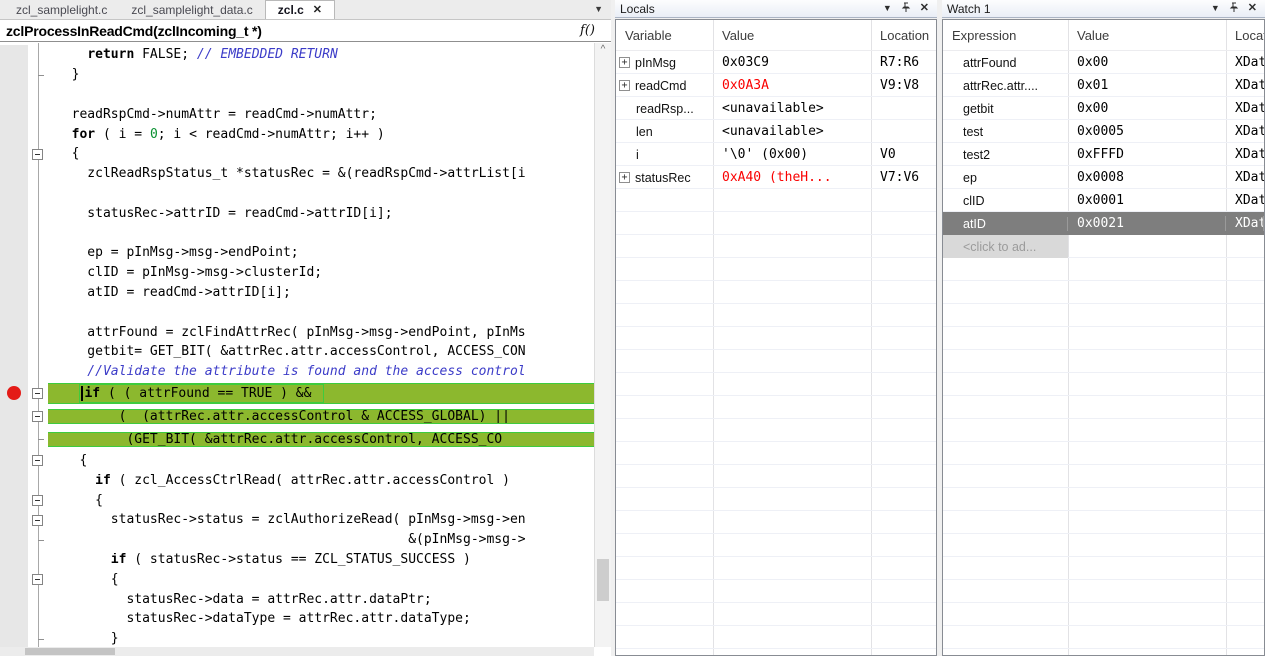 The image size is (1265, 656). I want to click on value-cell: 0x0001, so click(1147, 200).